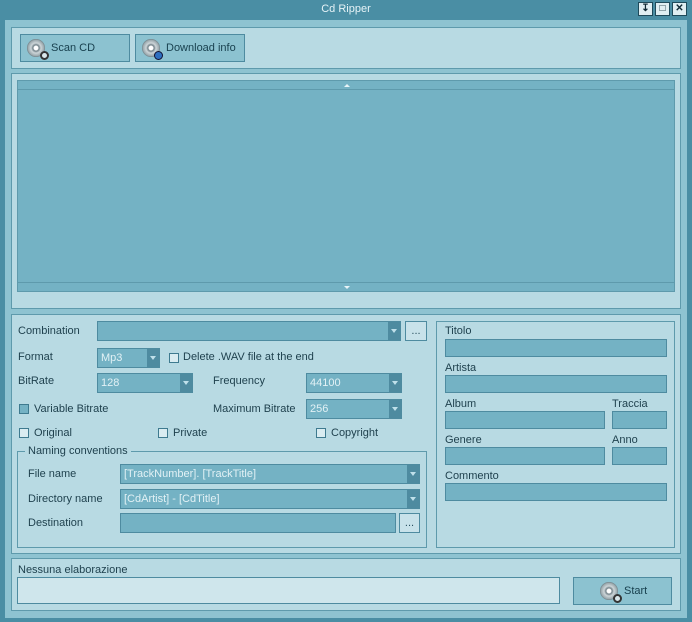 This screenshot has height=622, width=692. I want to click on commento-input, so click(556, 492).